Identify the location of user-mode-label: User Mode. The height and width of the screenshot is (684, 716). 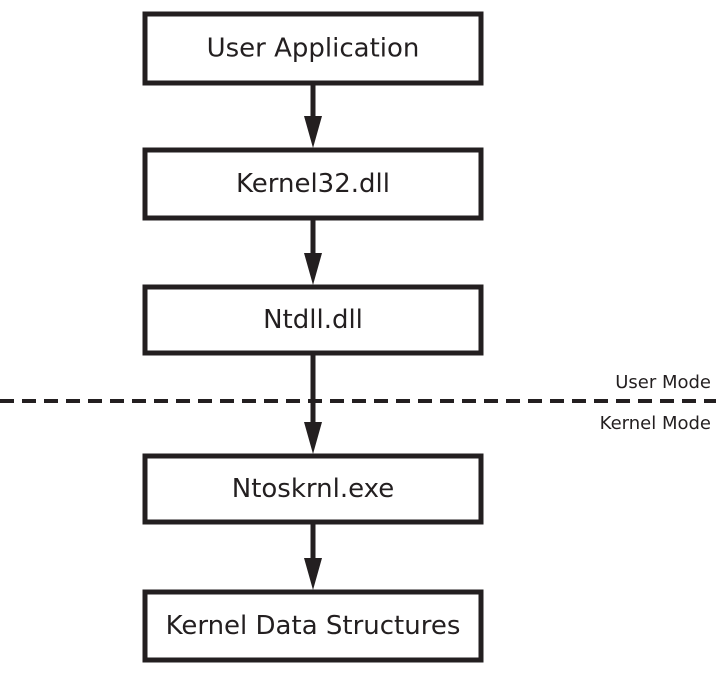
(663, 382).